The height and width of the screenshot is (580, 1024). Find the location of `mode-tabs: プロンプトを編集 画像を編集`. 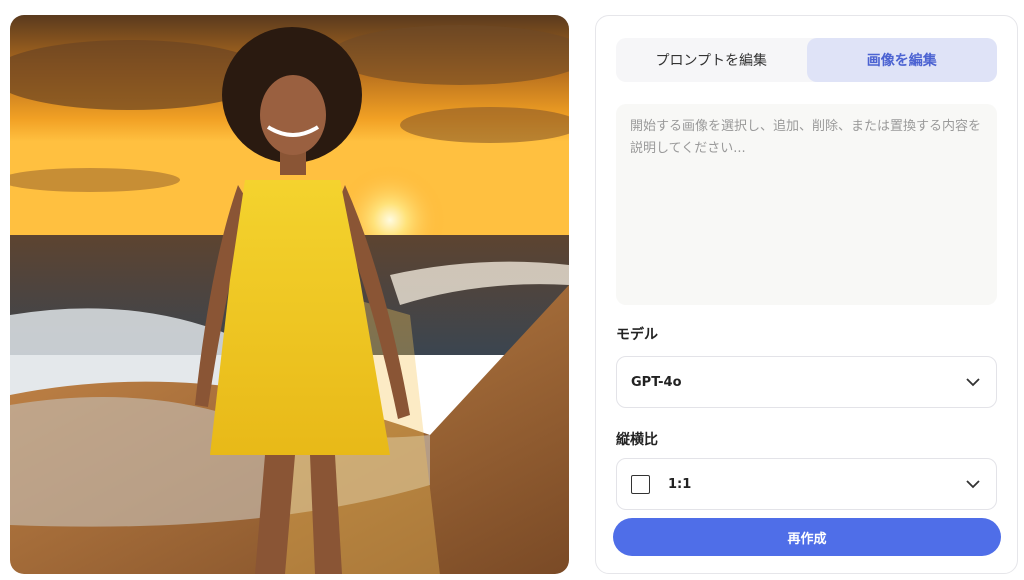

mode-tabs: プロンプトを編集 画像を編集 is located at coordinates (806, 60).